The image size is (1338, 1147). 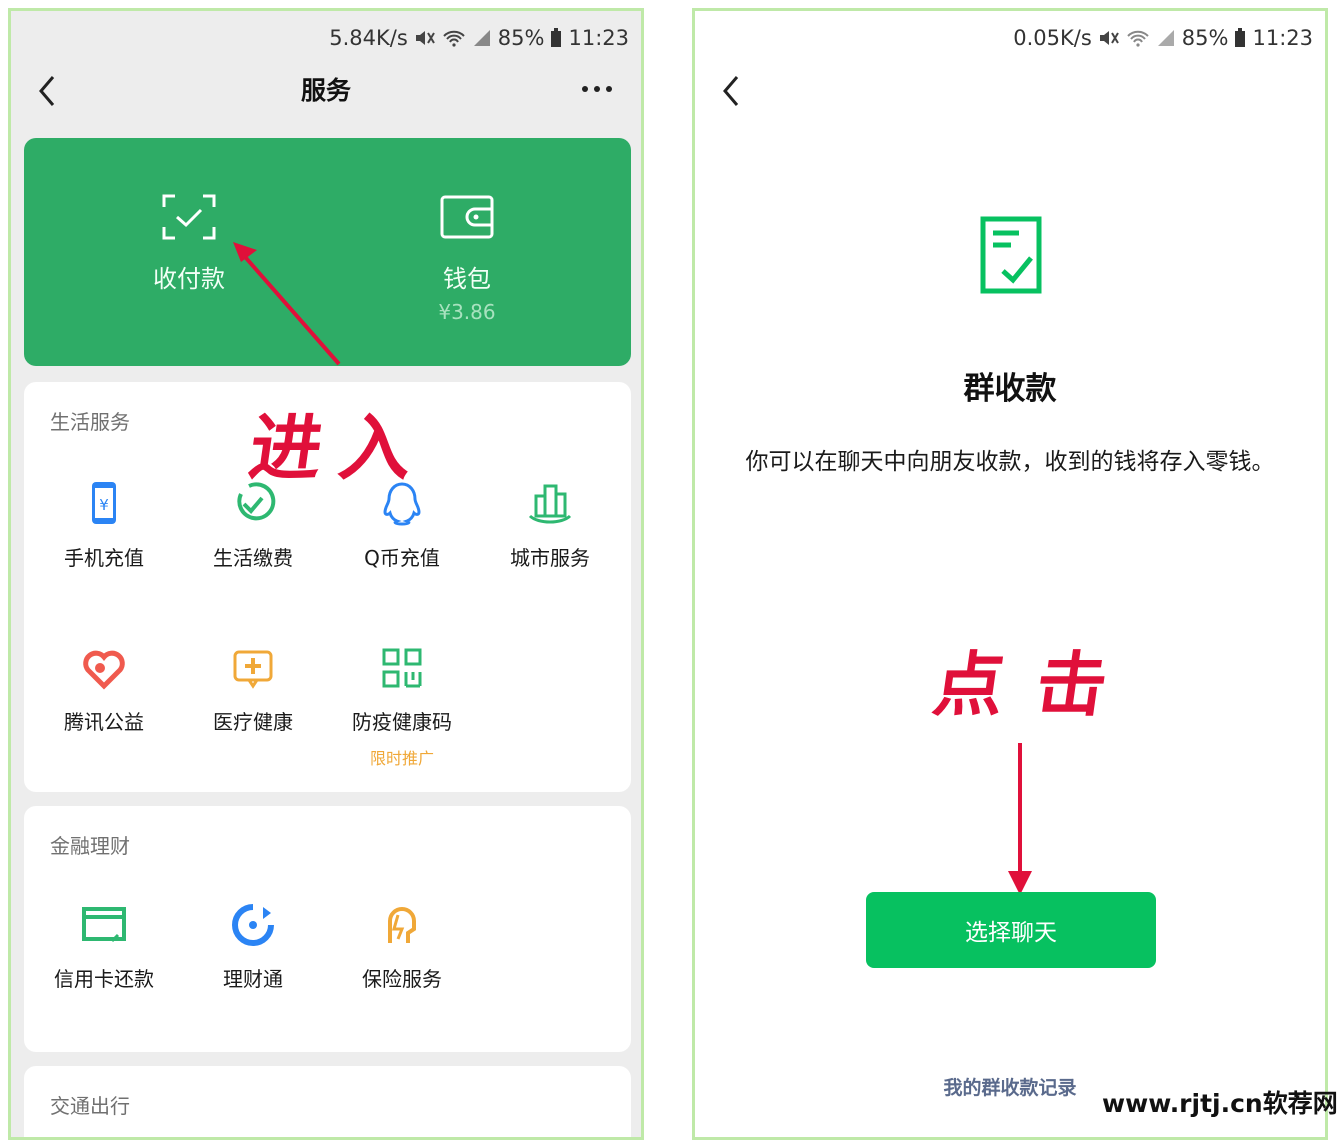 What do you see at coordinates (467, 258) in the screenshot?
I see `wallet-button: 钱包 ¥3.86` at bounding box center [467, 258].